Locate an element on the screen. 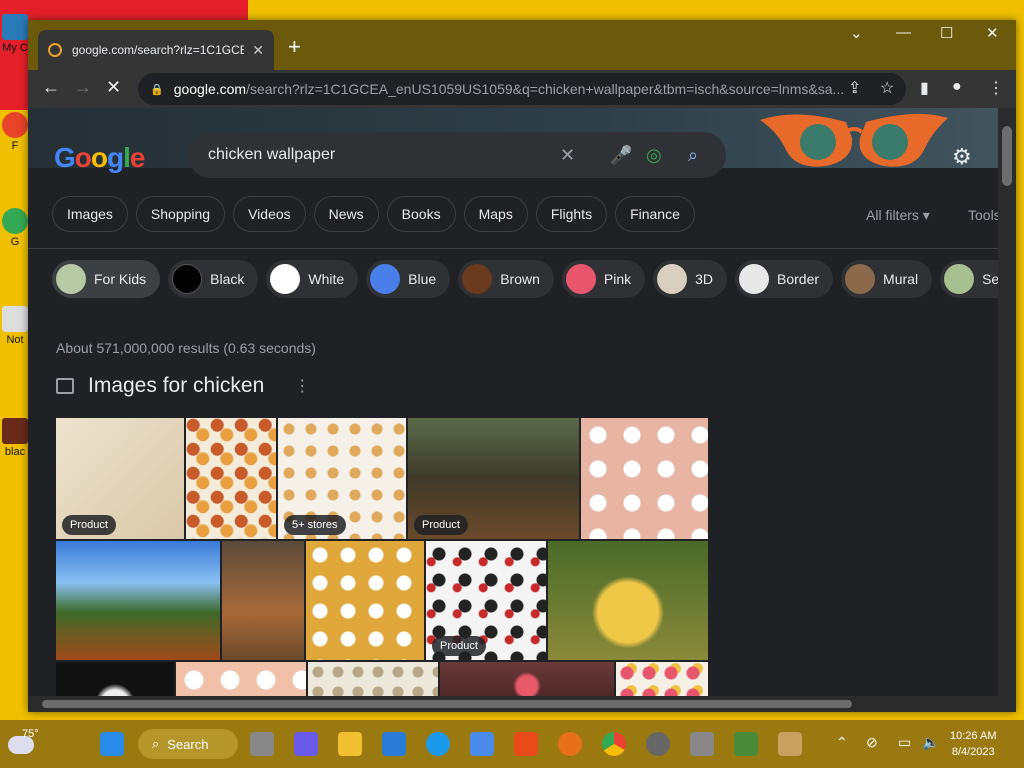 The height and width of the screenshot is (768, 1024). google-logo: Google is located at coordinates (99, 158).